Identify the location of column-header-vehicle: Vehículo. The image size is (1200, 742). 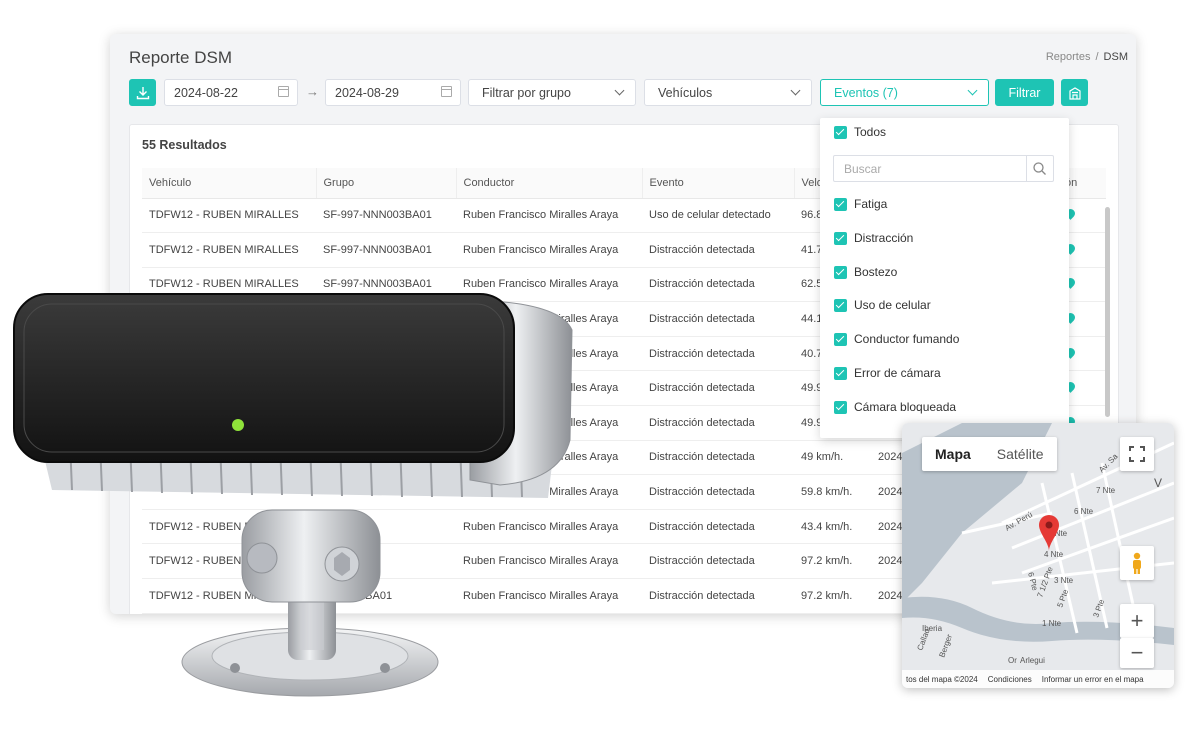
(229, 183).